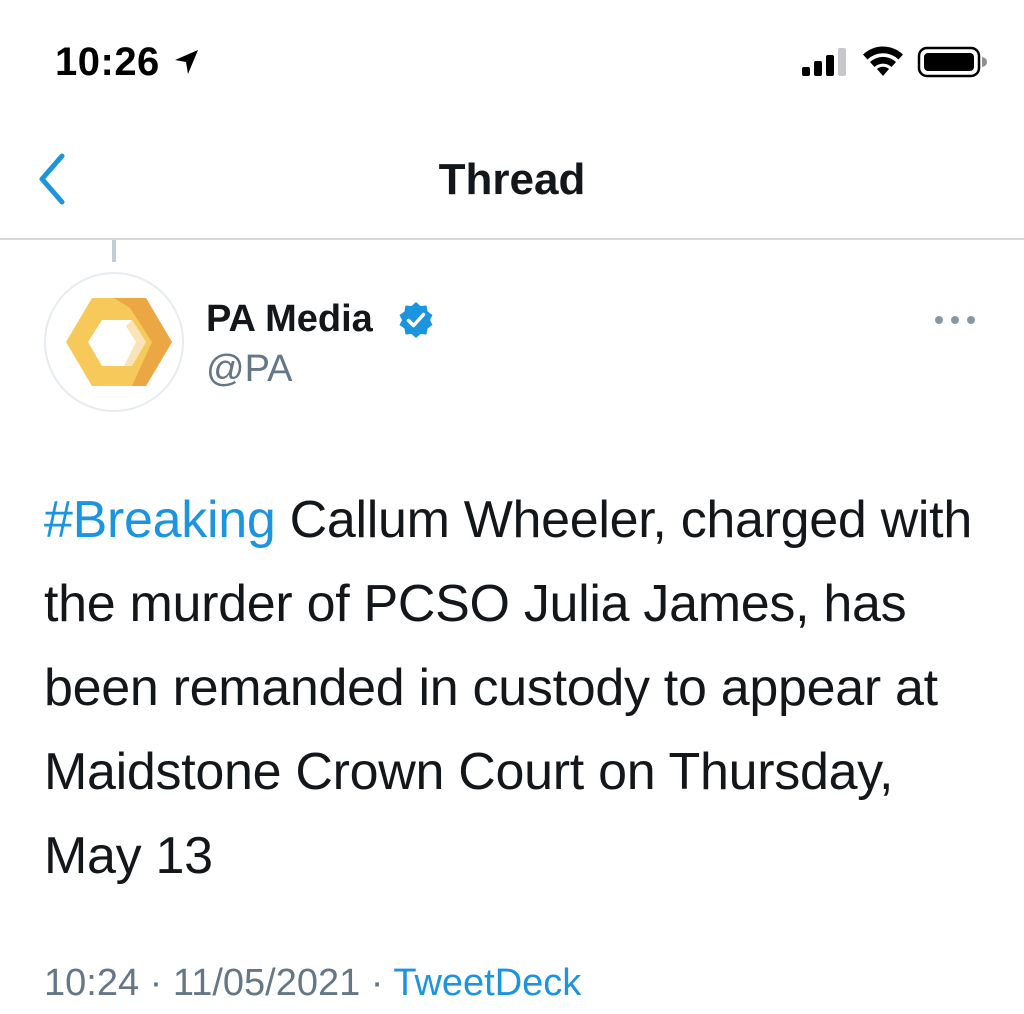  Describe the element at coordinates (186, 62) in the screenshot. I see `location-arrow-icon` at that location.